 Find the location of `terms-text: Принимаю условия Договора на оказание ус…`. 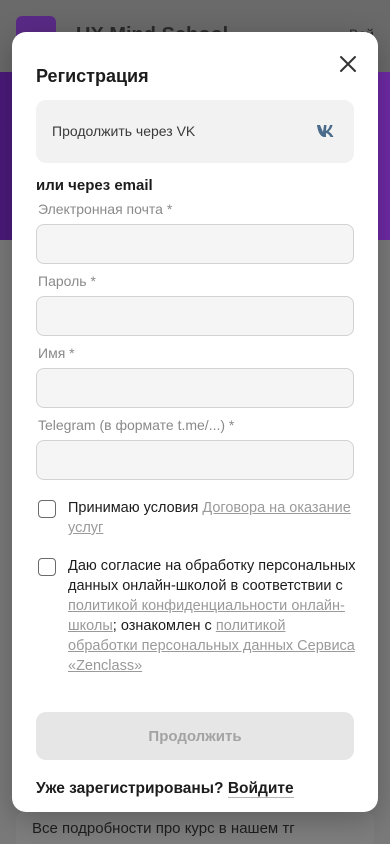

terms-text: Принимаю условия Договора на оказание ус… is located at coordinates (213, 518).